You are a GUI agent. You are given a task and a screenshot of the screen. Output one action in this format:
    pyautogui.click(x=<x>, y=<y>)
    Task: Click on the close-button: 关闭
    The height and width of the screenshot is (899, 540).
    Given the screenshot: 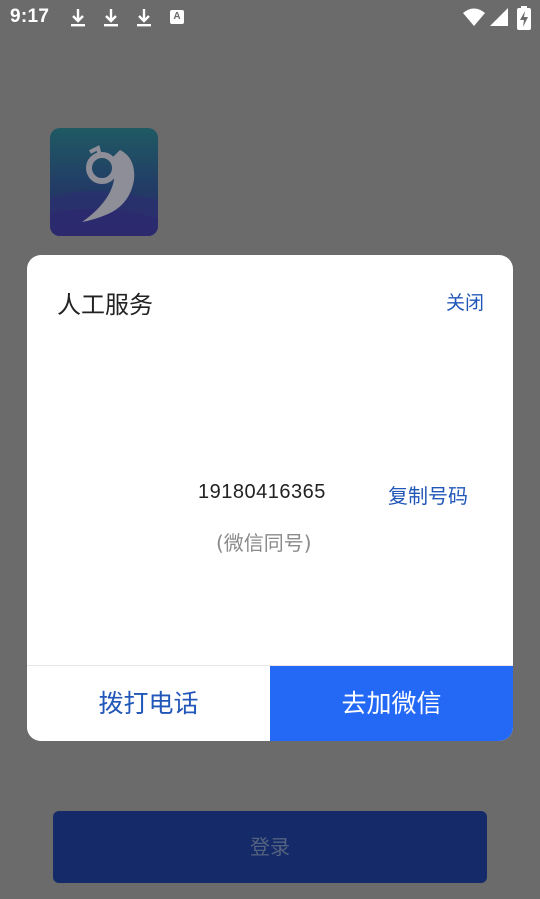 What is the action you would take?
    pyautogui.click(x=465, y=301)
    